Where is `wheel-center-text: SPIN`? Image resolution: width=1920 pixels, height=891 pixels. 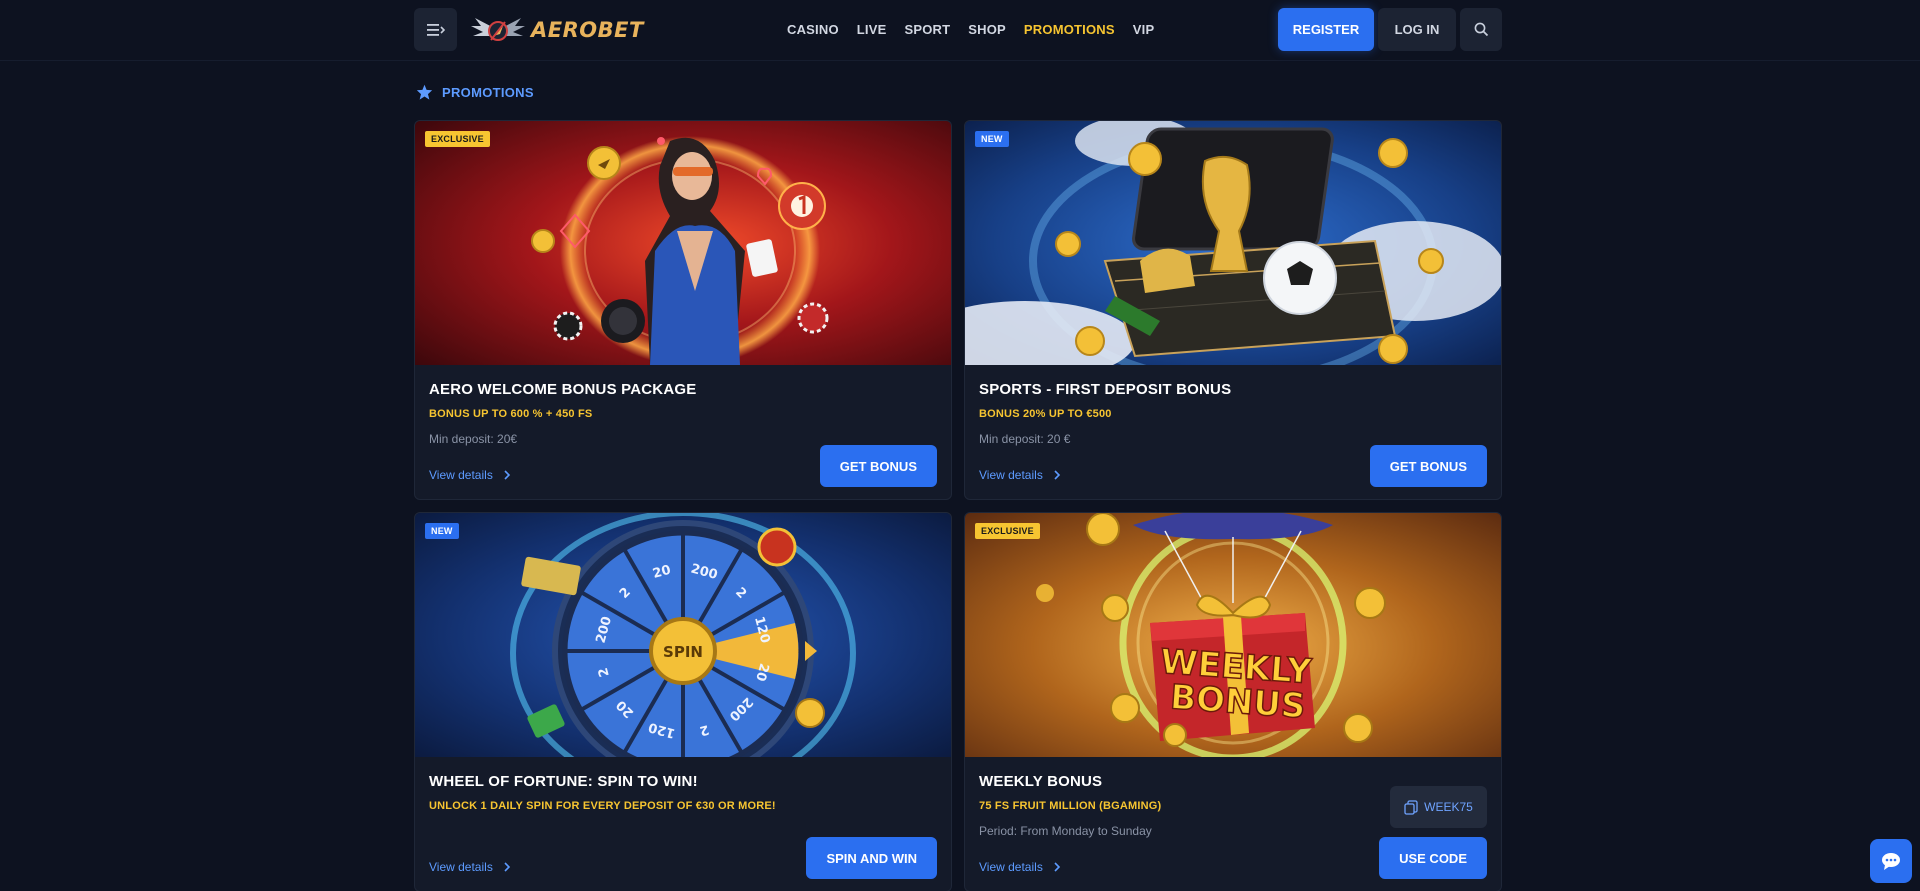
wheel-center-text: SPIN is located at coordinates (683, 652).